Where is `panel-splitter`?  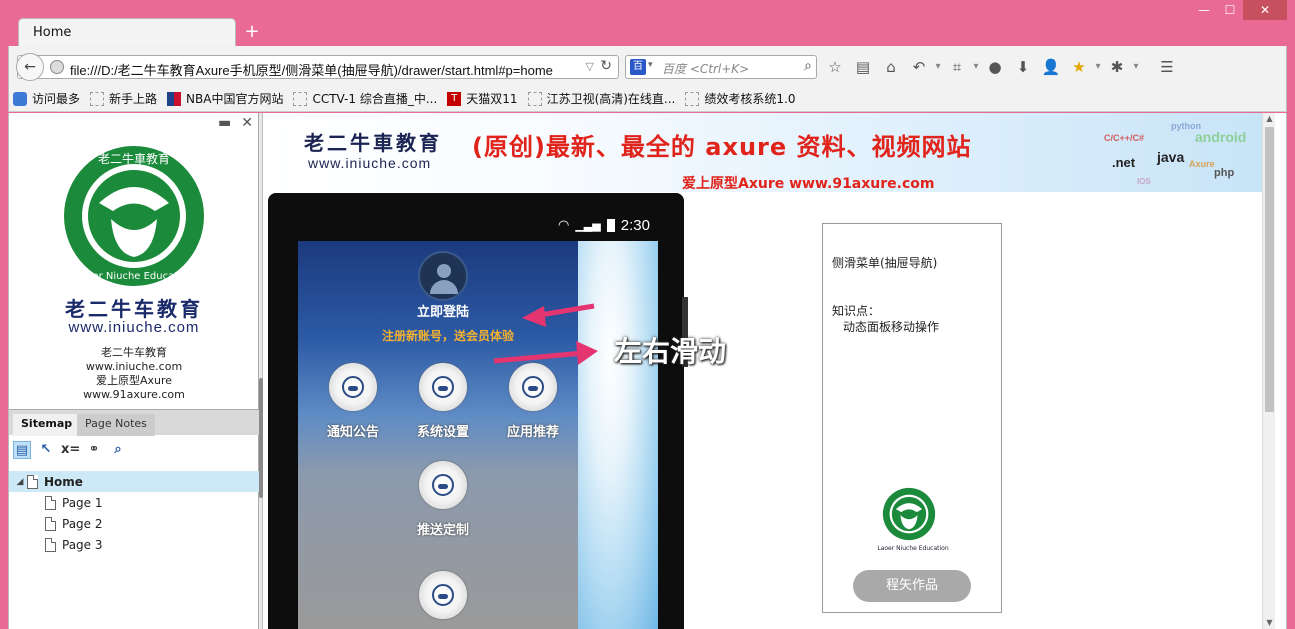
panel-splitter is located at coordinates (261, 371).